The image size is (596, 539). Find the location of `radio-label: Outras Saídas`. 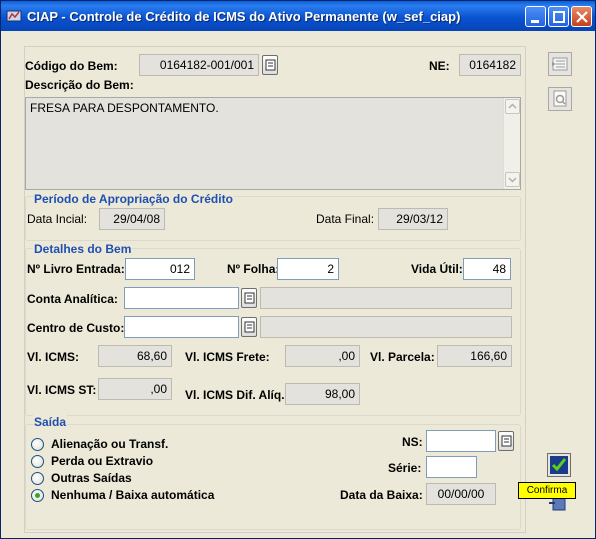

radio-label: Outras Saídas is located at coordinates (91, 478).